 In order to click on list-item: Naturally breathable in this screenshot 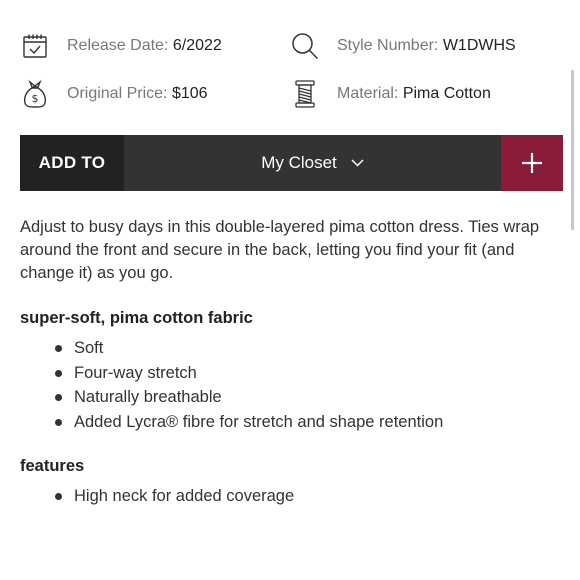, I will do `click(290, 397)`.